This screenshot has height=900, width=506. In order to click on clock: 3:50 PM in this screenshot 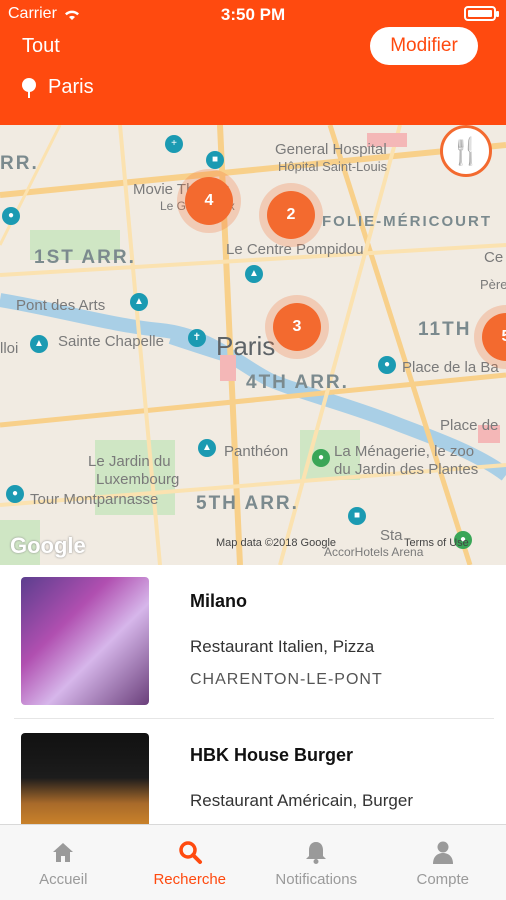, I will do `click(253, 14)`.